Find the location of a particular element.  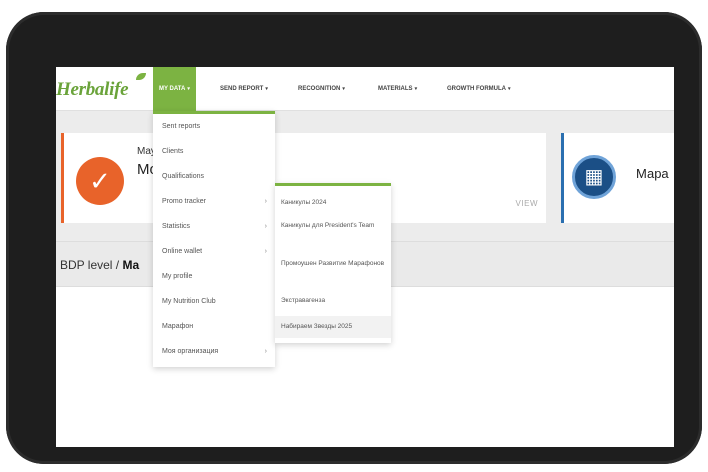

submenu-item-stars-2025: Набираем Звезды 2025 is located at coordinates (333, 327).